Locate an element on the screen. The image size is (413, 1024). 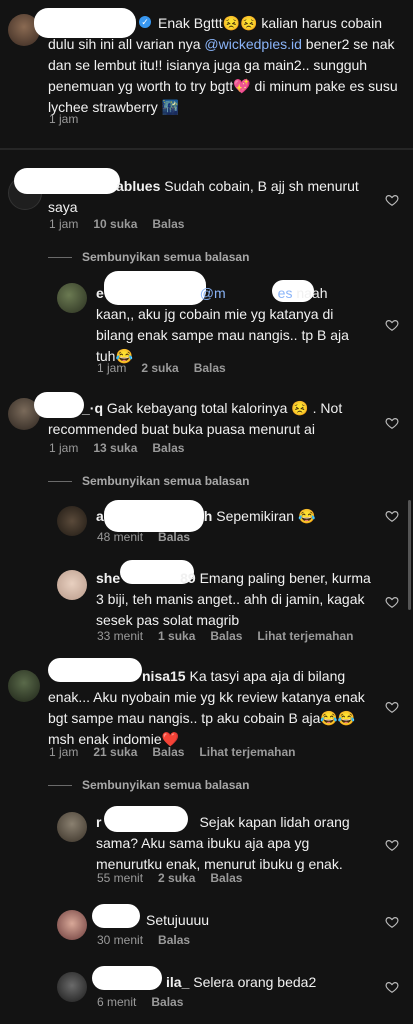
comment-meta: 1 jam is located at coordinates (64, 119).